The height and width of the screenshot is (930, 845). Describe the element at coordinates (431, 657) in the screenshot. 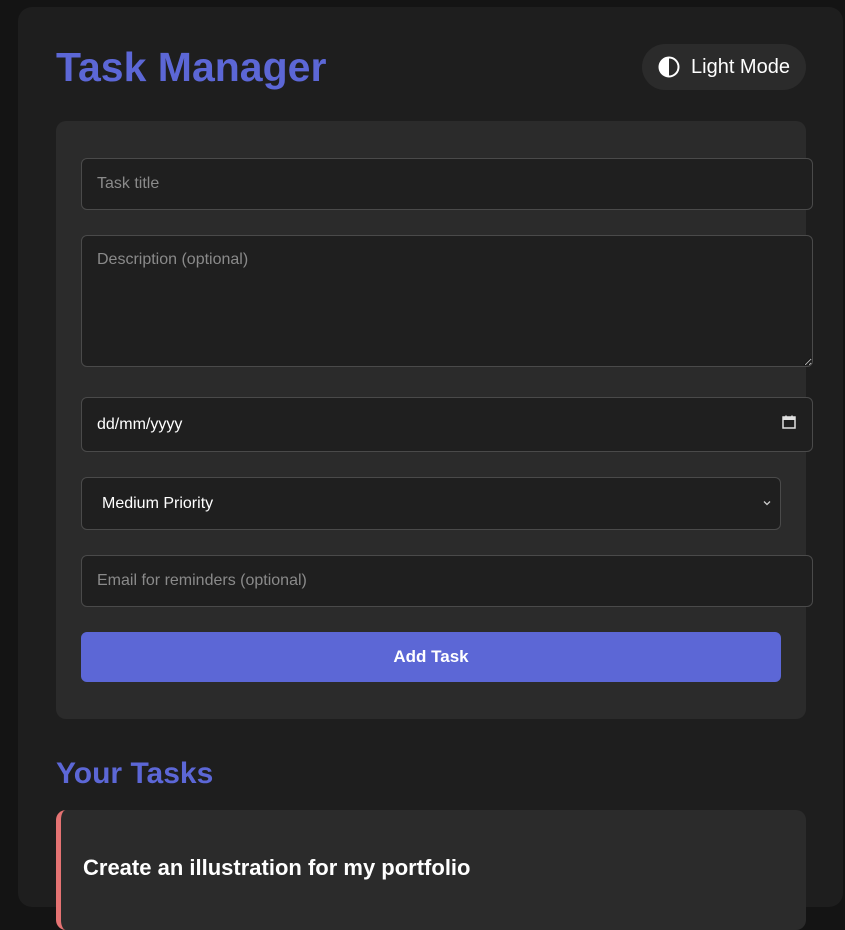

I see `add-task-button: Add Task` at that location.